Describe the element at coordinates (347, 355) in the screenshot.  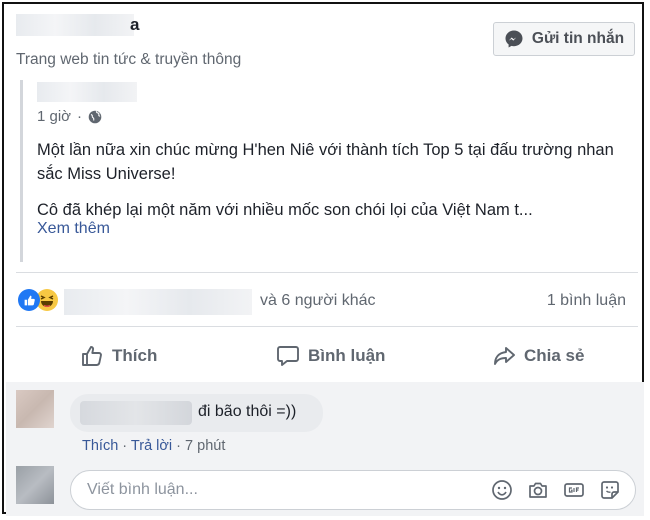
I see `comment-label: Bình luận` at that location.